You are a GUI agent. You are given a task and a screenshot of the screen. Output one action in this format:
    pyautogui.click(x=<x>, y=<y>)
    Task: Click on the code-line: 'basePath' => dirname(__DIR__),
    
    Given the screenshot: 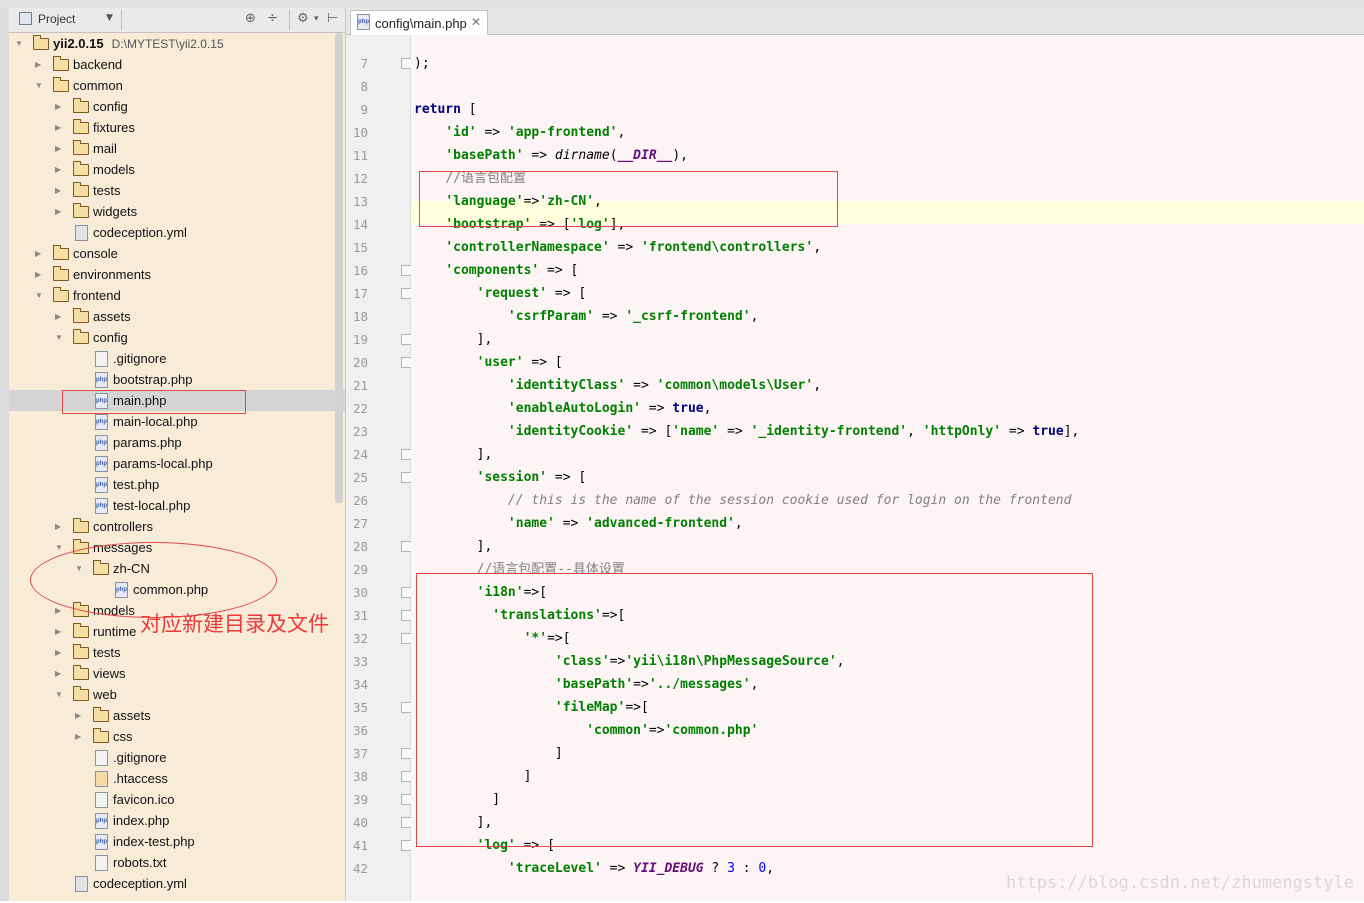 What is the action you would take?
    pyautogui.click(x=566, y=155)
    